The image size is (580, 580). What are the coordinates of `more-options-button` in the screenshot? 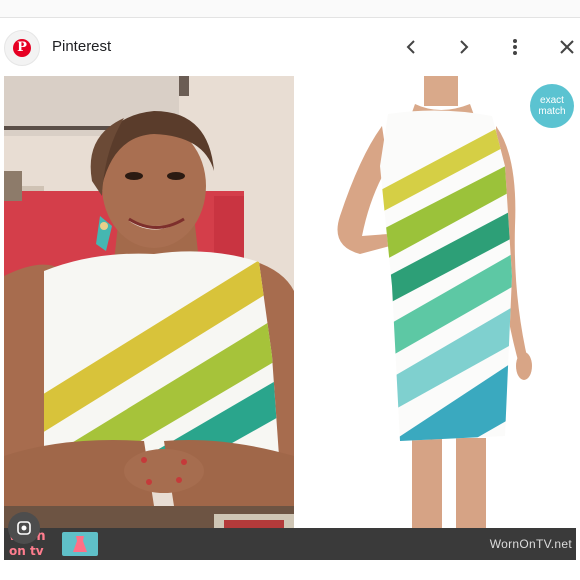 It's located at (515, 47).